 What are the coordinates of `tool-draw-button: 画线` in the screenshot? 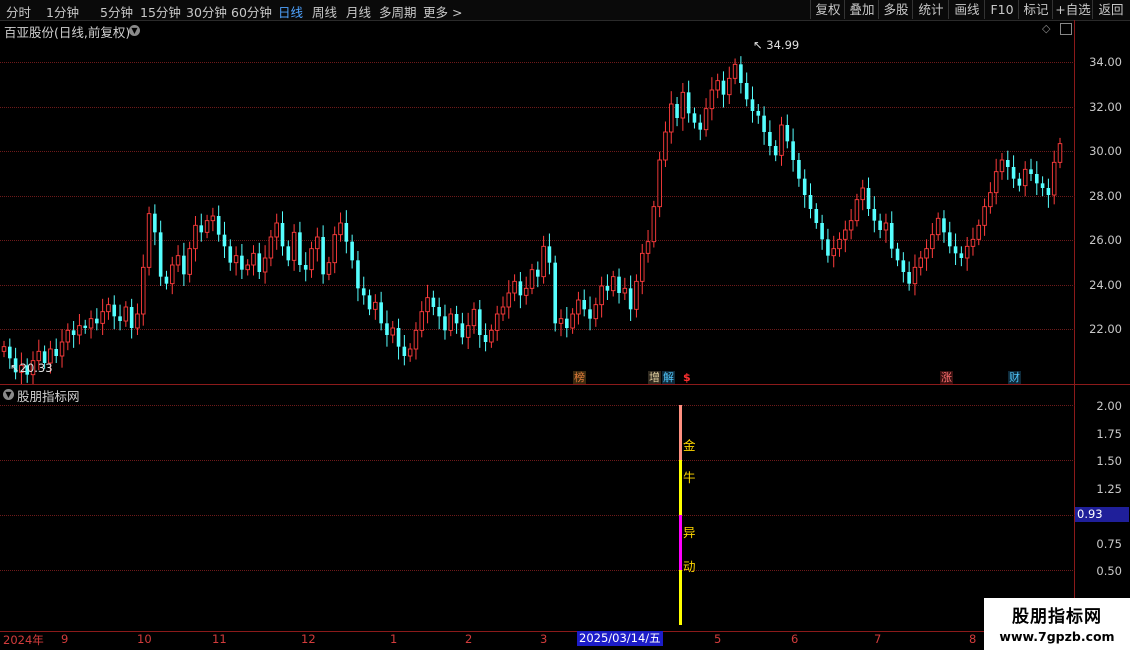 It's located at (966, 9).